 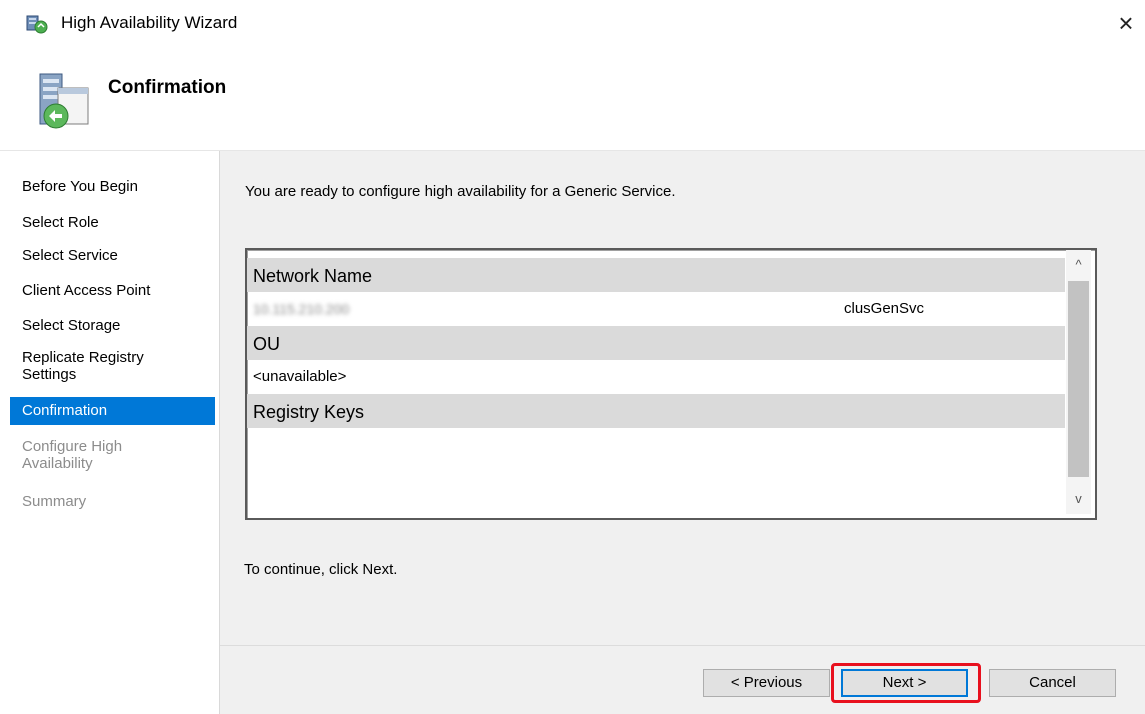 I want to click on network-name-value: clusGenSvc, so click(x=884, y=308).